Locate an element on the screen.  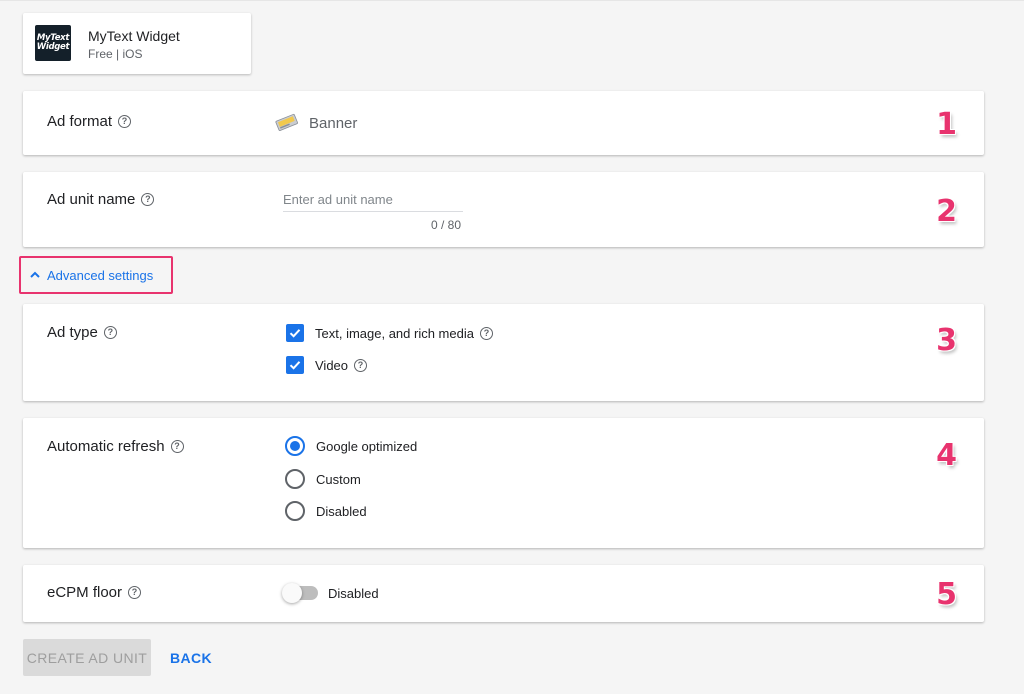
ad-format-value: Banner is located at coordinates (316, 123).